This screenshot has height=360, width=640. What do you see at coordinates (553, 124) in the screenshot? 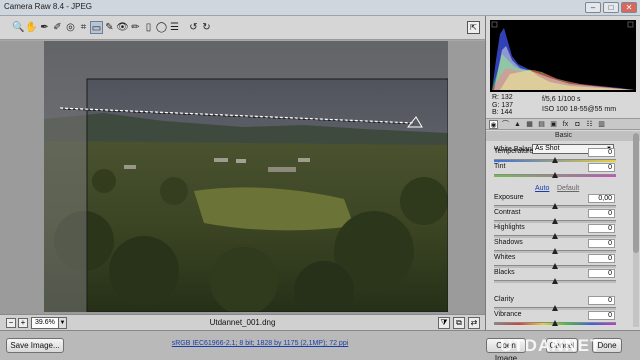
I see `lens-corrections-tab-icon: ▣` at bounding box center [553, 124].